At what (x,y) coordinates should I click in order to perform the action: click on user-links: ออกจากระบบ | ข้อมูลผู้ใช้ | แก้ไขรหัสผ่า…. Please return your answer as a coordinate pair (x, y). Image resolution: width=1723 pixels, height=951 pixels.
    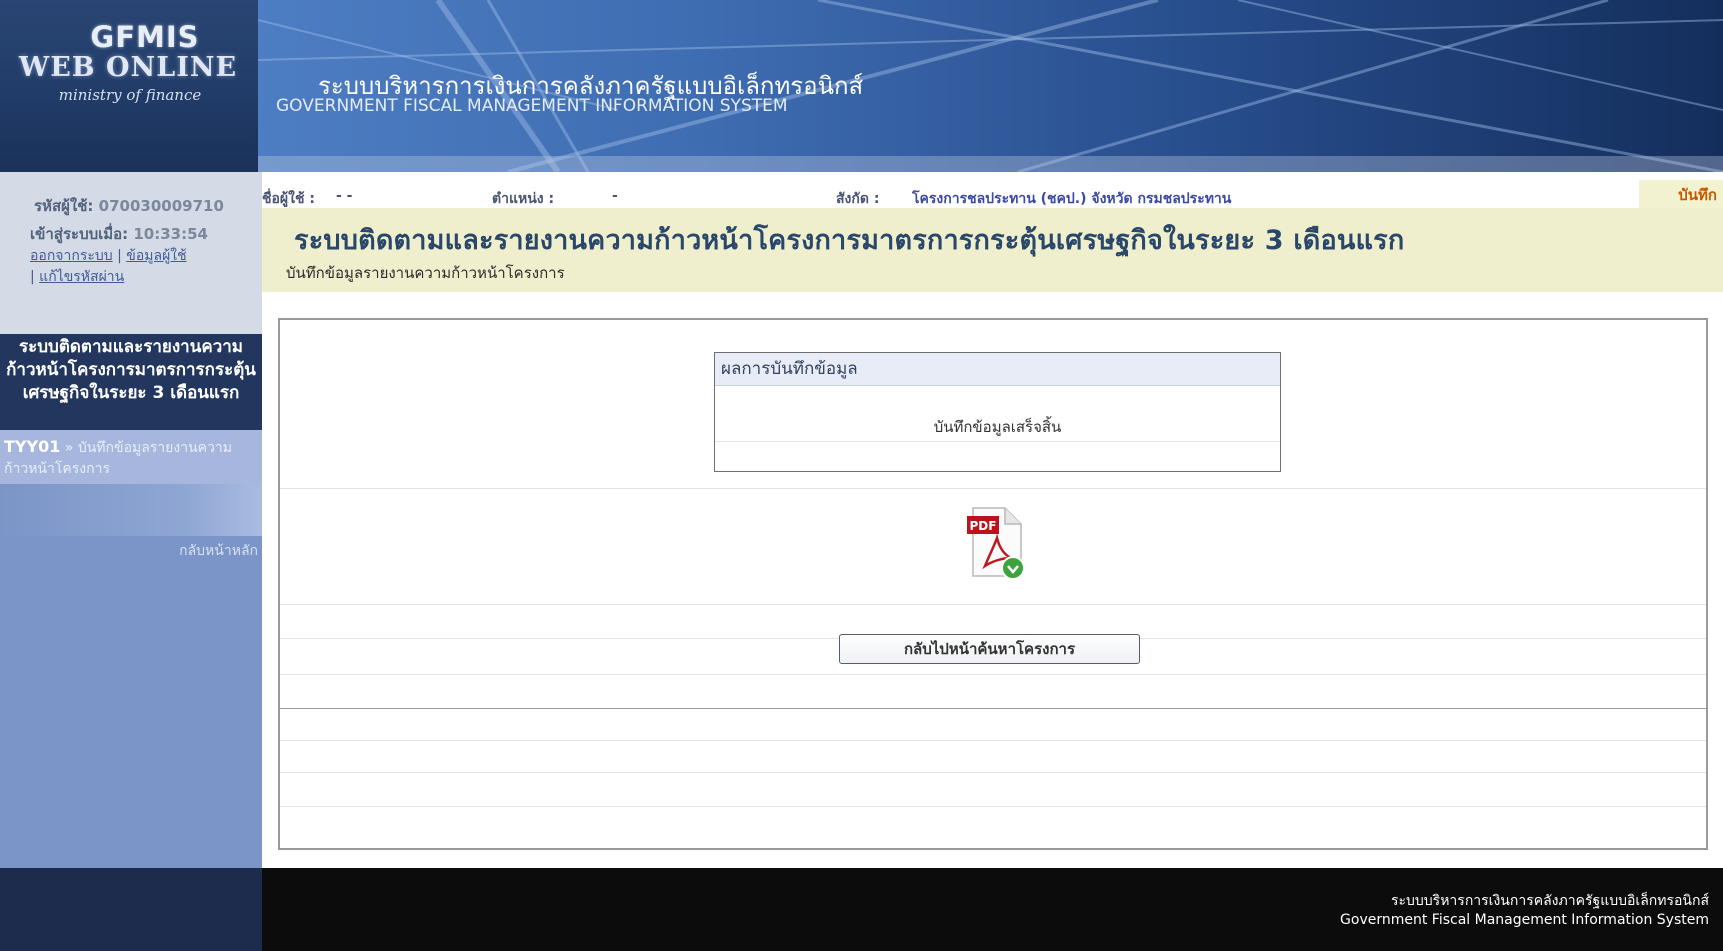
    Looking at the image, I should click on (108, 267).